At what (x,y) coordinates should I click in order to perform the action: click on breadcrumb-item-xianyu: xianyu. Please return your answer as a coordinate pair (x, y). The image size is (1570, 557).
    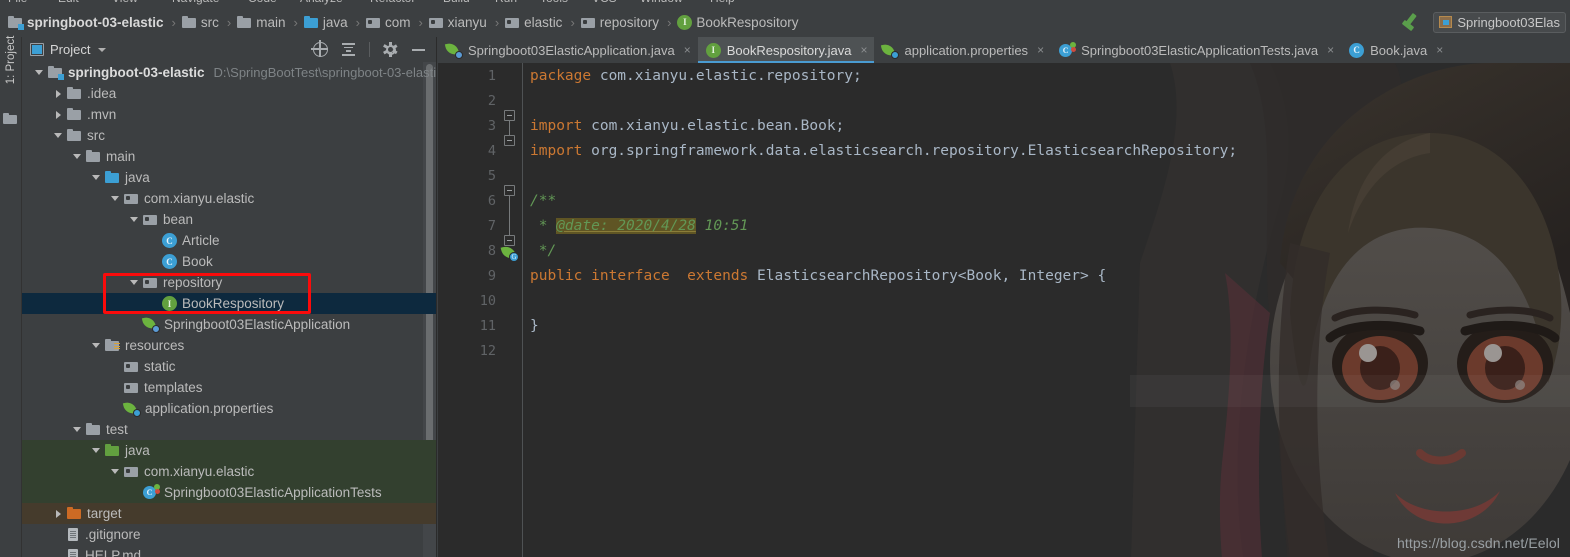
    Looking at the image, I should click on (458, 22).